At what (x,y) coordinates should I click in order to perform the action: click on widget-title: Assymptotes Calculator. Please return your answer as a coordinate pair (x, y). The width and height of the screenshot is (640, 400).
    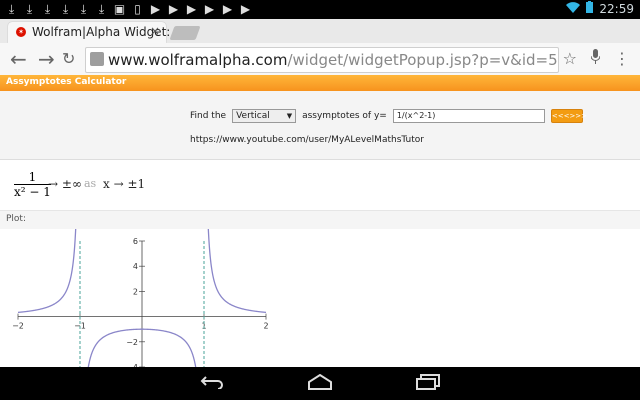
    Looking at the image, I should click on (66, 82).